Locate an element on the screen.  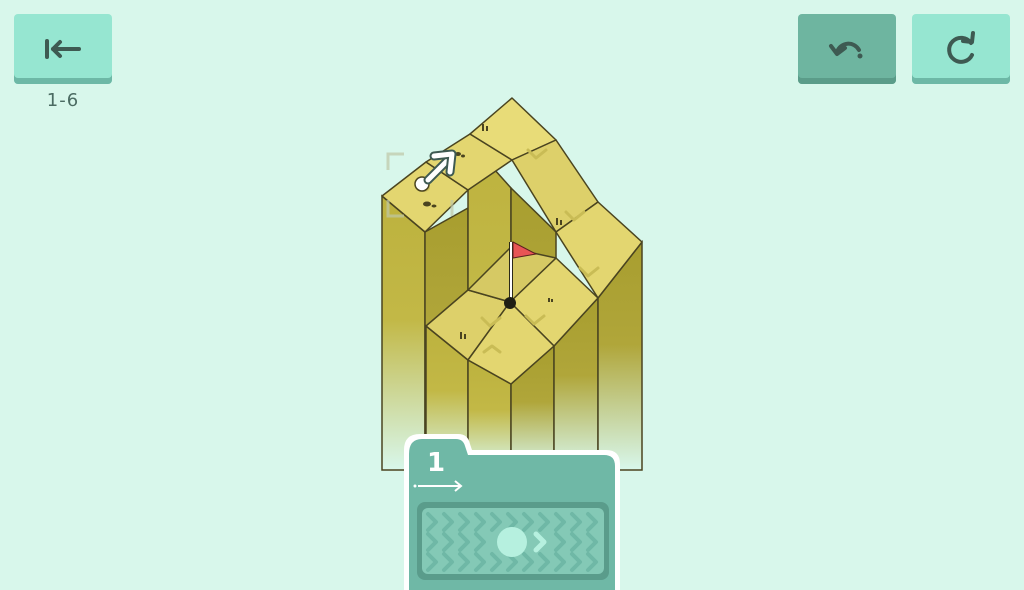
chevron-track-icon is located at coordinates (513, 541).